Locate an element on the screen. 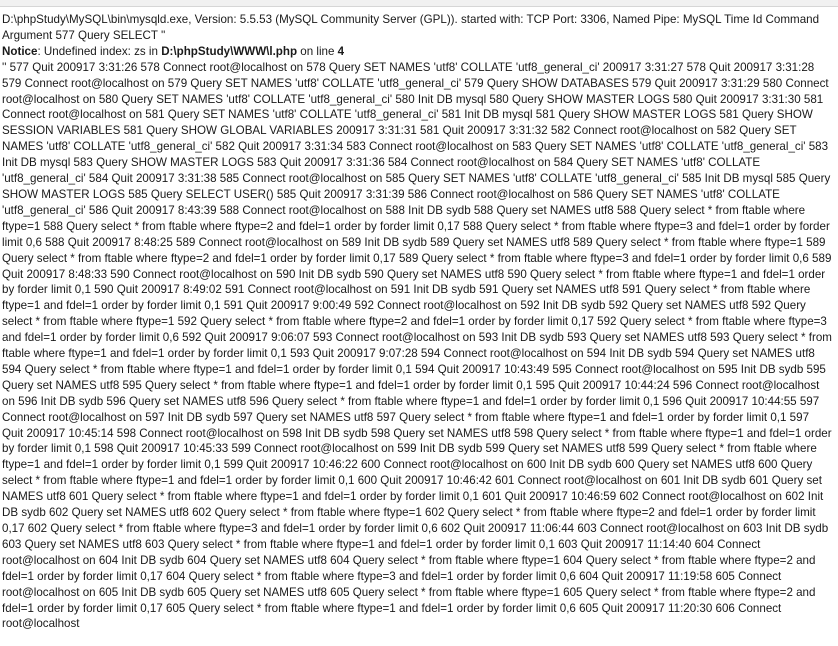 This screenshot has height=646, width=838. bookmarks-bar is located at coordinates (419, 3).